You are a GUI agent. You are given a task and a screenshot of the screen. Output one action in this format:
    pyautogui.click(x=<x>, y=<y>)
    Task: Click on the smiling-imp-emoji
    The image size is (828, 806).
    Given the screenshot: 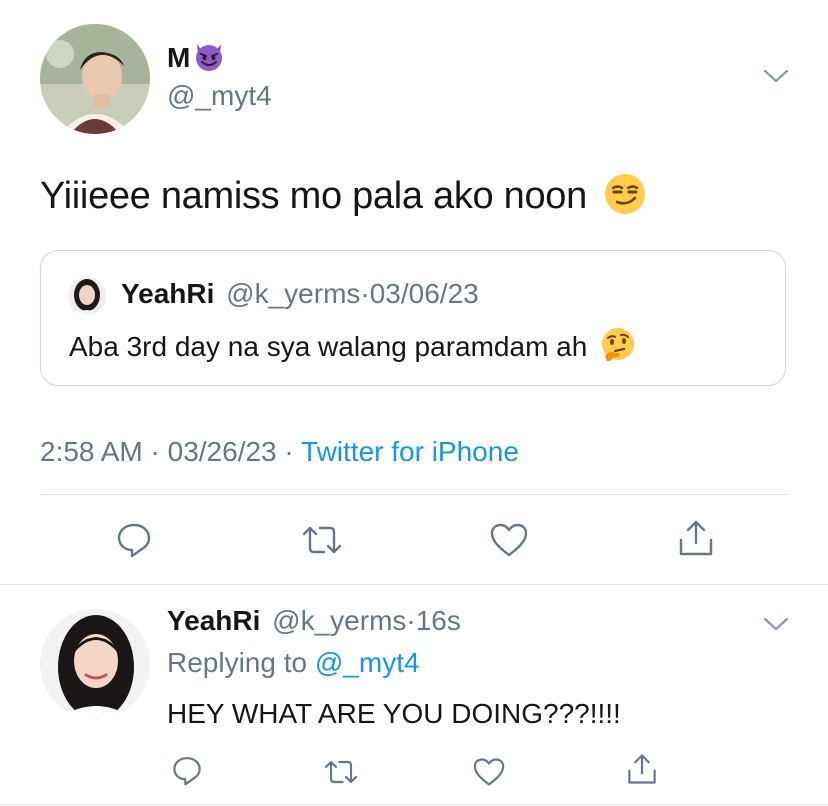 What is the action you would take?
    pyautogui.click(x=209, y=58)
    